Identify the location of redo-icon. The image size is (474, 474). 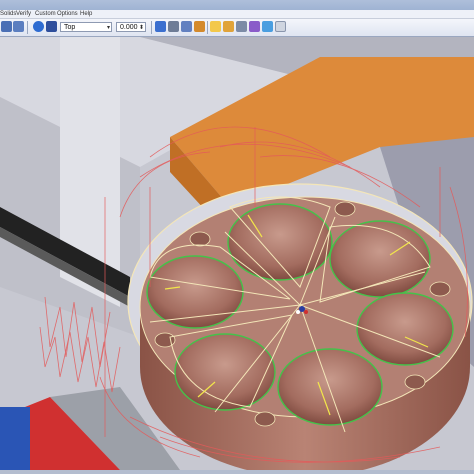
(18, 26).